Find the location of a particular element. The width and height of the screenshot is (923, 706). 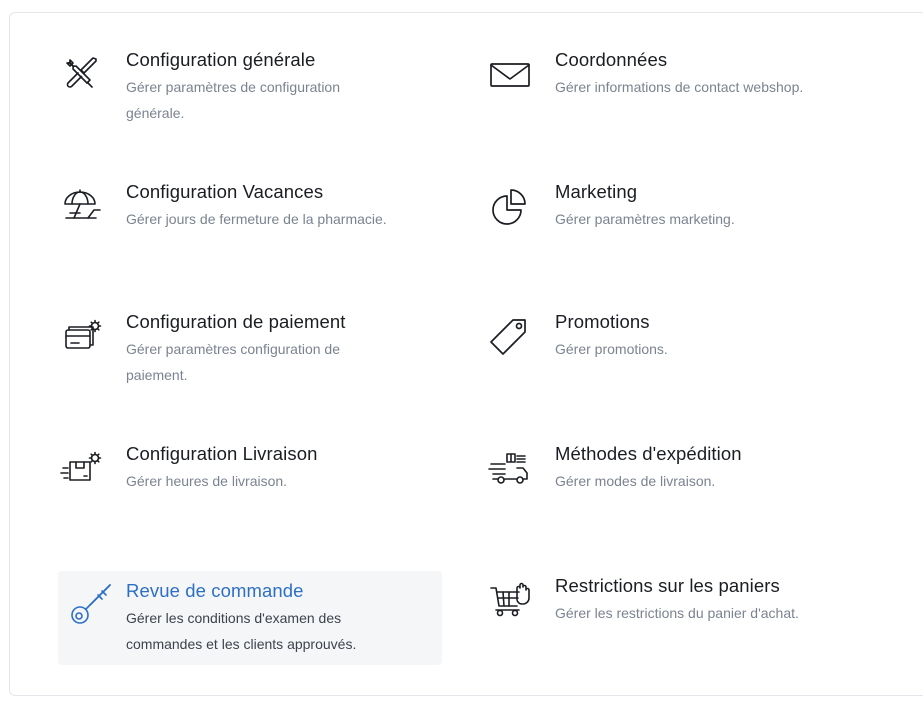

delivery-box-gear-icon is located at coordinates (81, 467).